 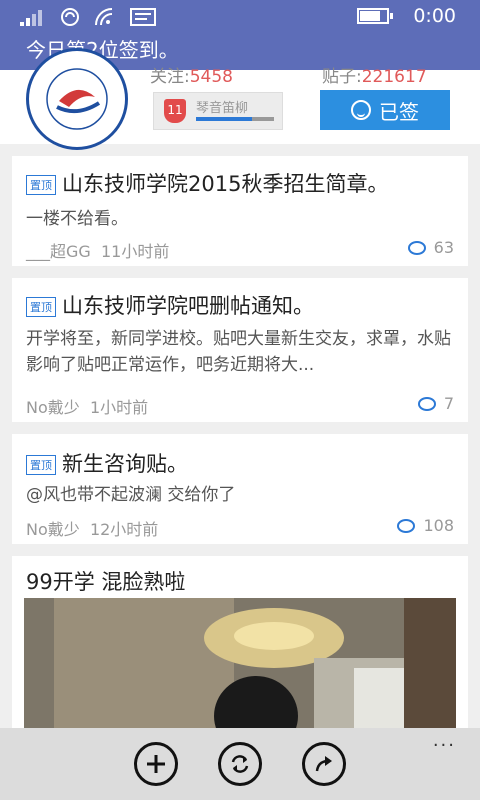 I want to click on post-title-row: 置顶 新生咨询贴。, so click(x=107, y=463).